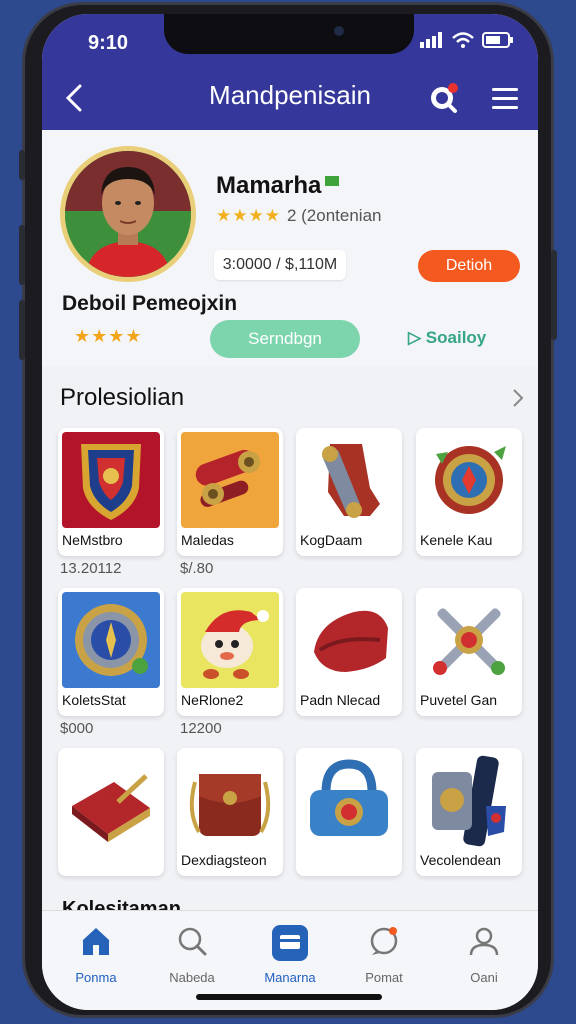 This screenshot has height=1024, width=576. What do you see at coordinates (285, 339) in the screenshot?
I see `primary-action-button: Serndbgn` at bounding box center [285, 339].